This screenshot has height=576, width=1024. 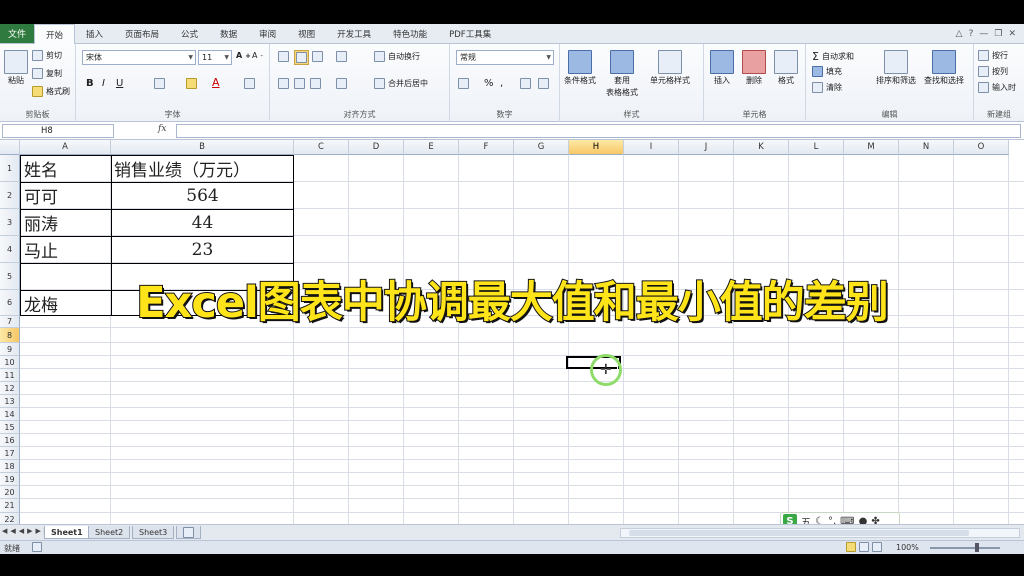 I want to click on tab-formulas: 公式, so click(x=189, y=33).